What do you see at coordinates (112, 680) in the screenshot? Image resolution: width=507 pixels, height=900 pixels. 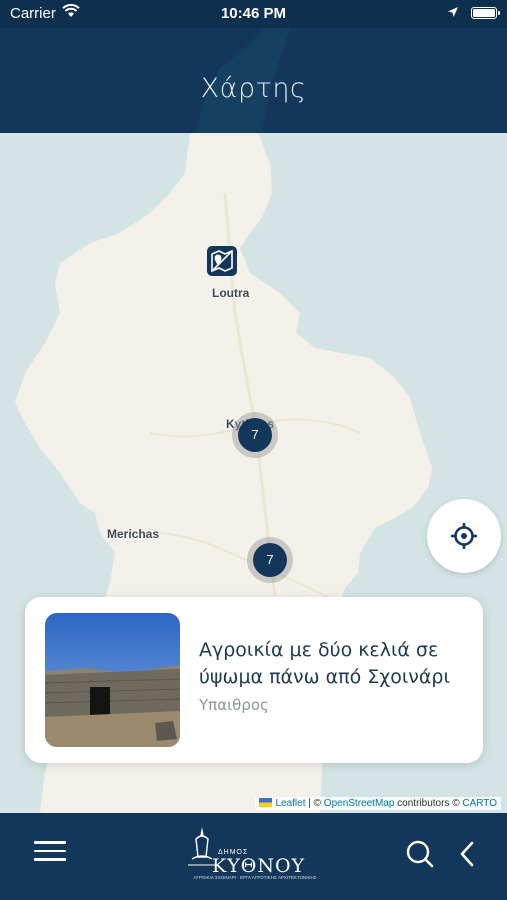 I see `poi-thumbnail` at bounding box center [112, 680].